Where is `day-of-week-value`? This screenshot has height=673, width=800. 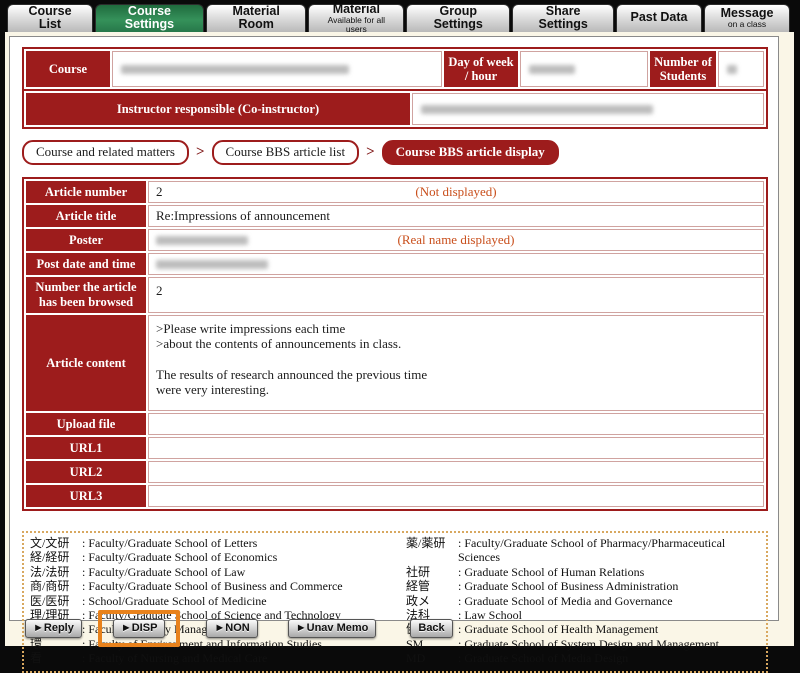
day-of-week-value is located at coordinates (584, 69).